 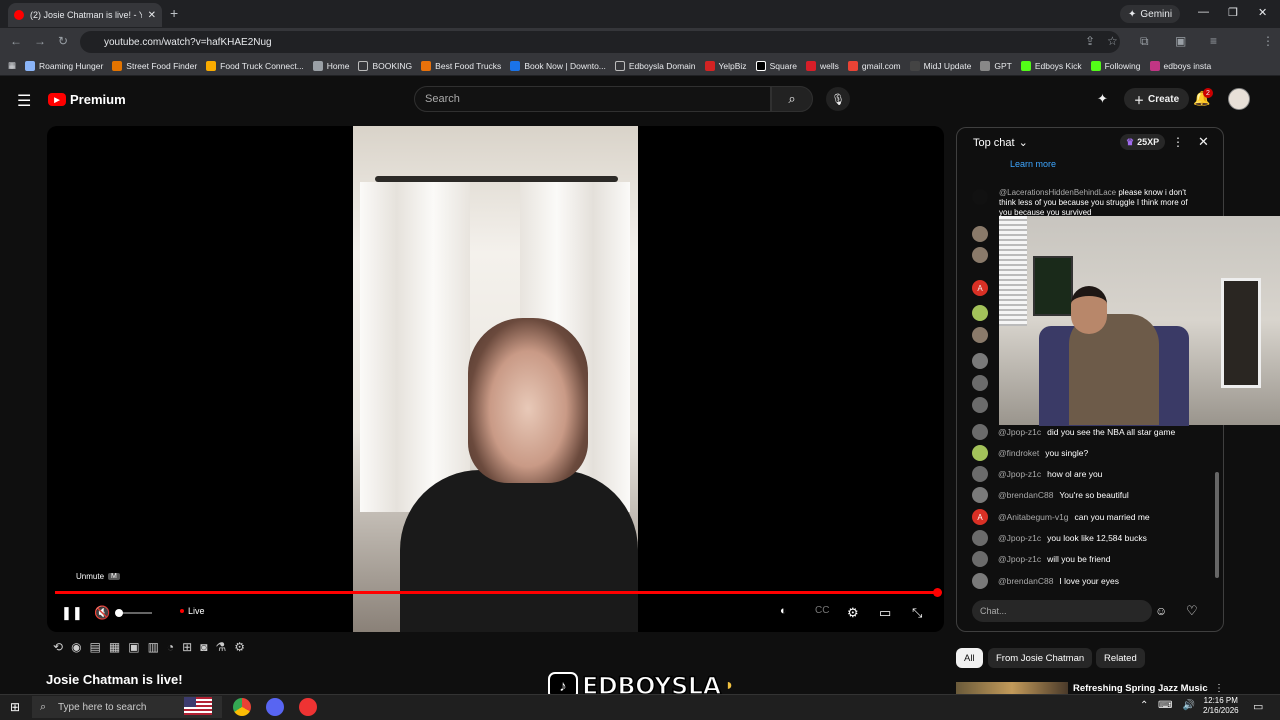 I want to click on chrome-icon, so click(x=242, y=707).